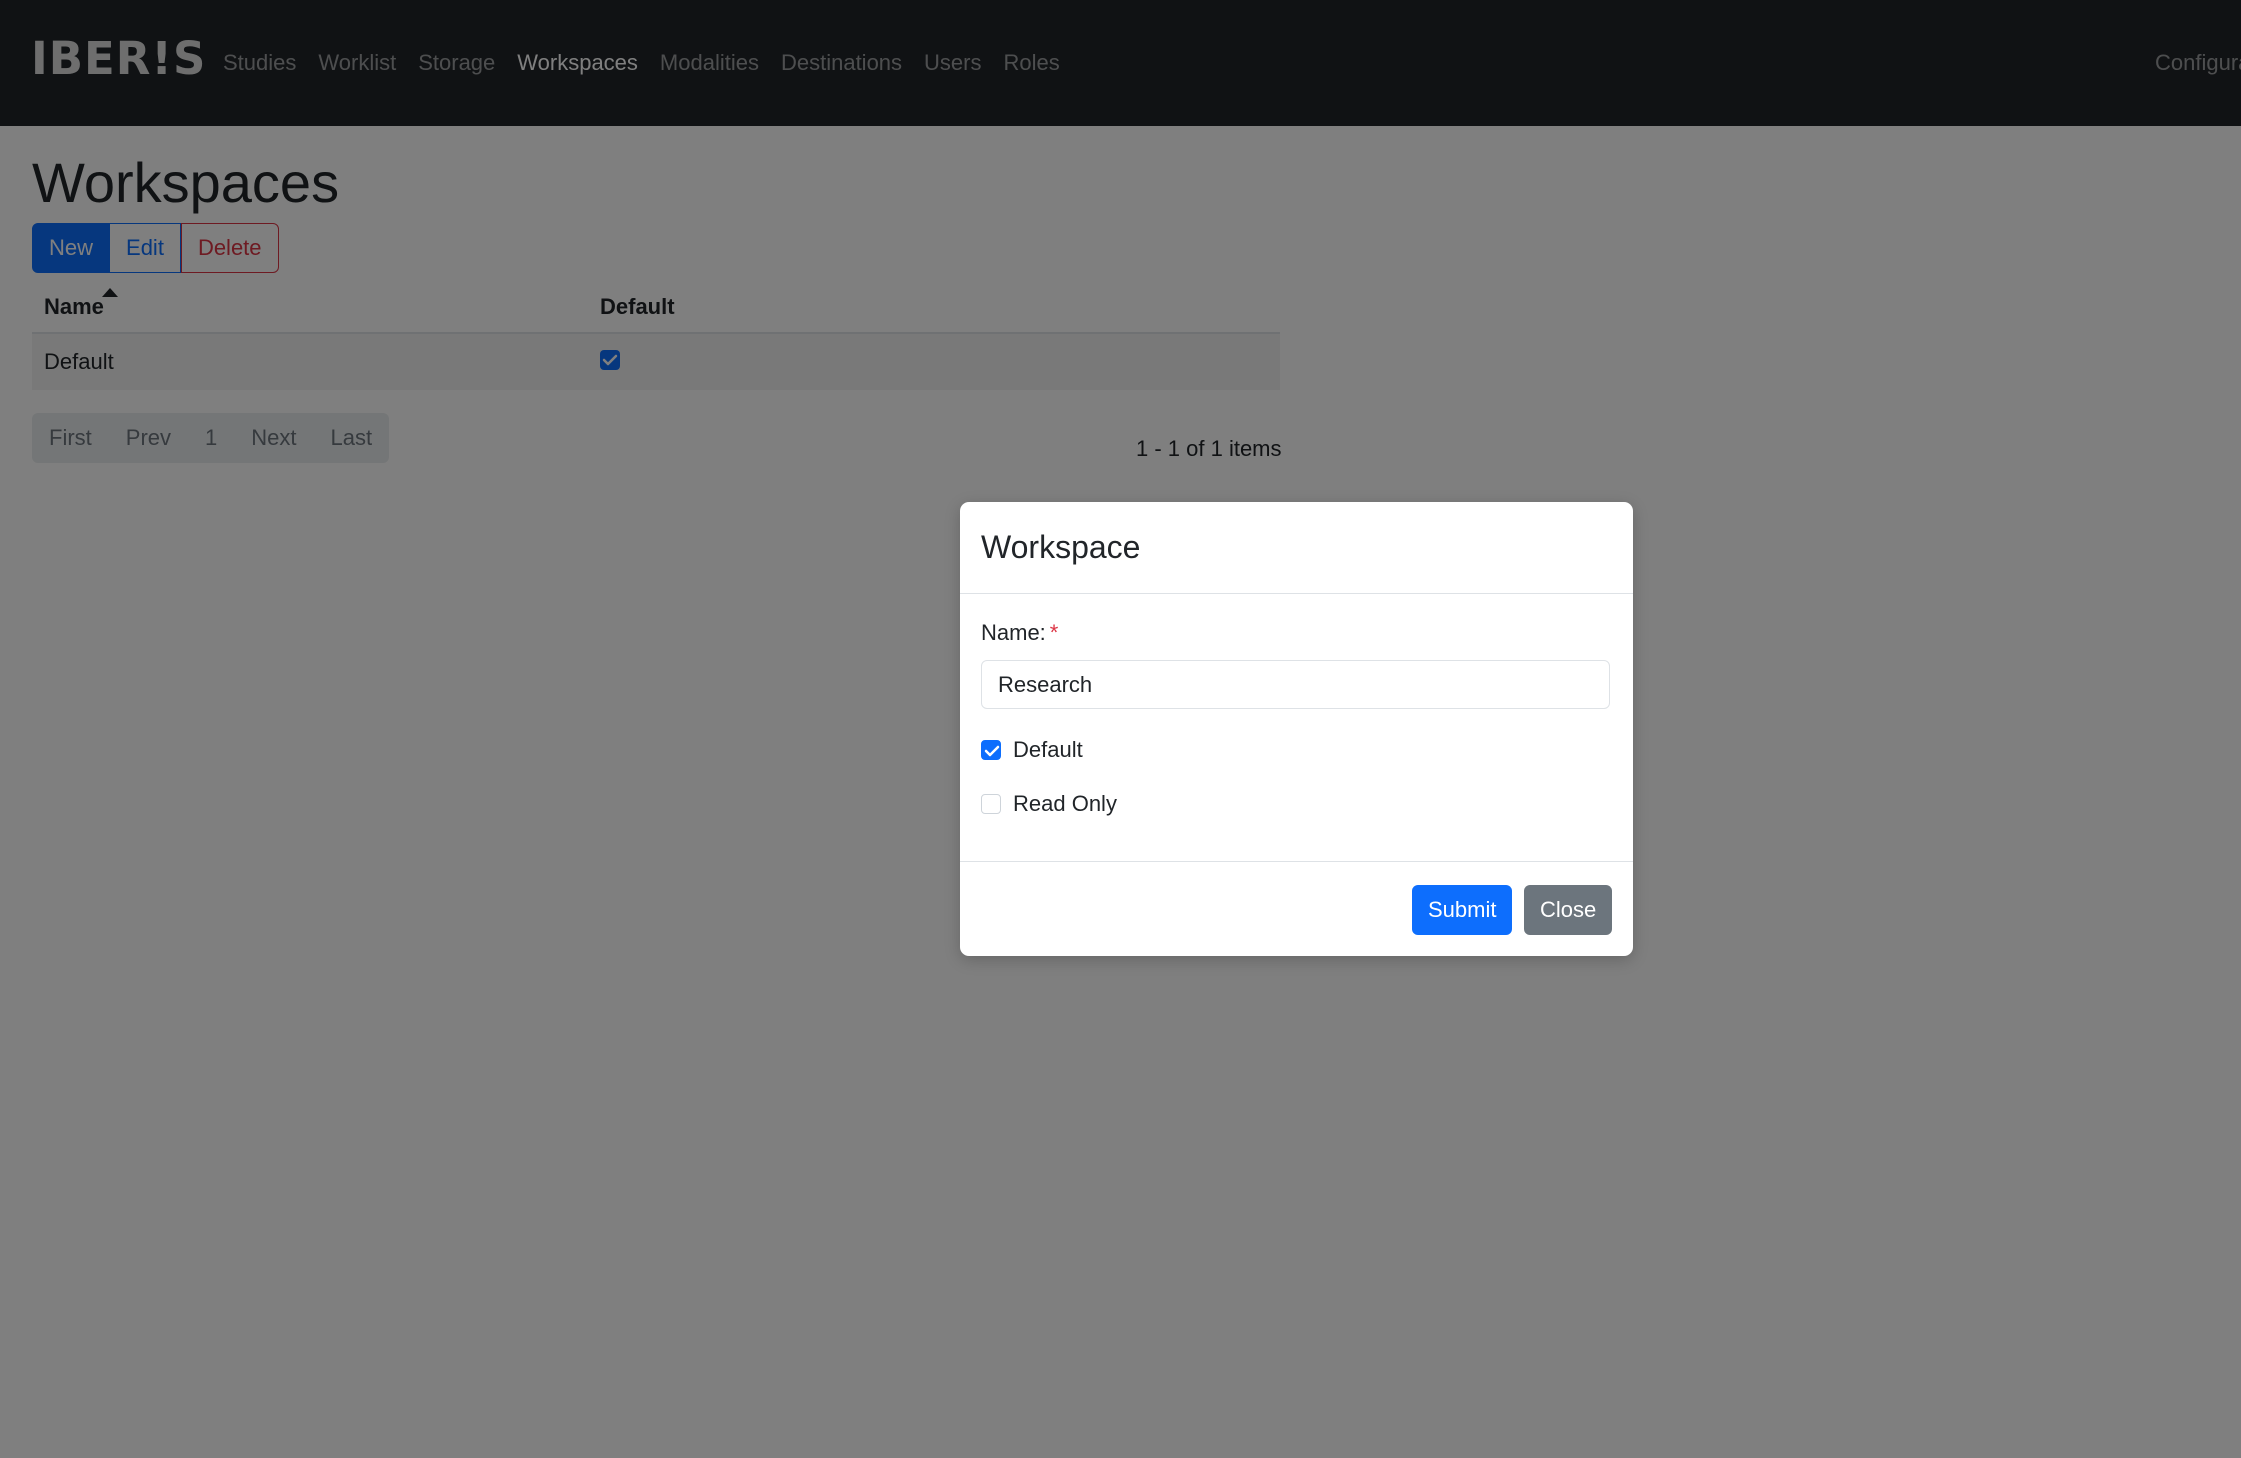 Image resolution: width=2241 pixels, height=1458 pixels. What do you see at coordinates (1065, 804) in the screenshot?
I see `read-only-checkbox-label: Read Only` at bounding box center [1065, 804].